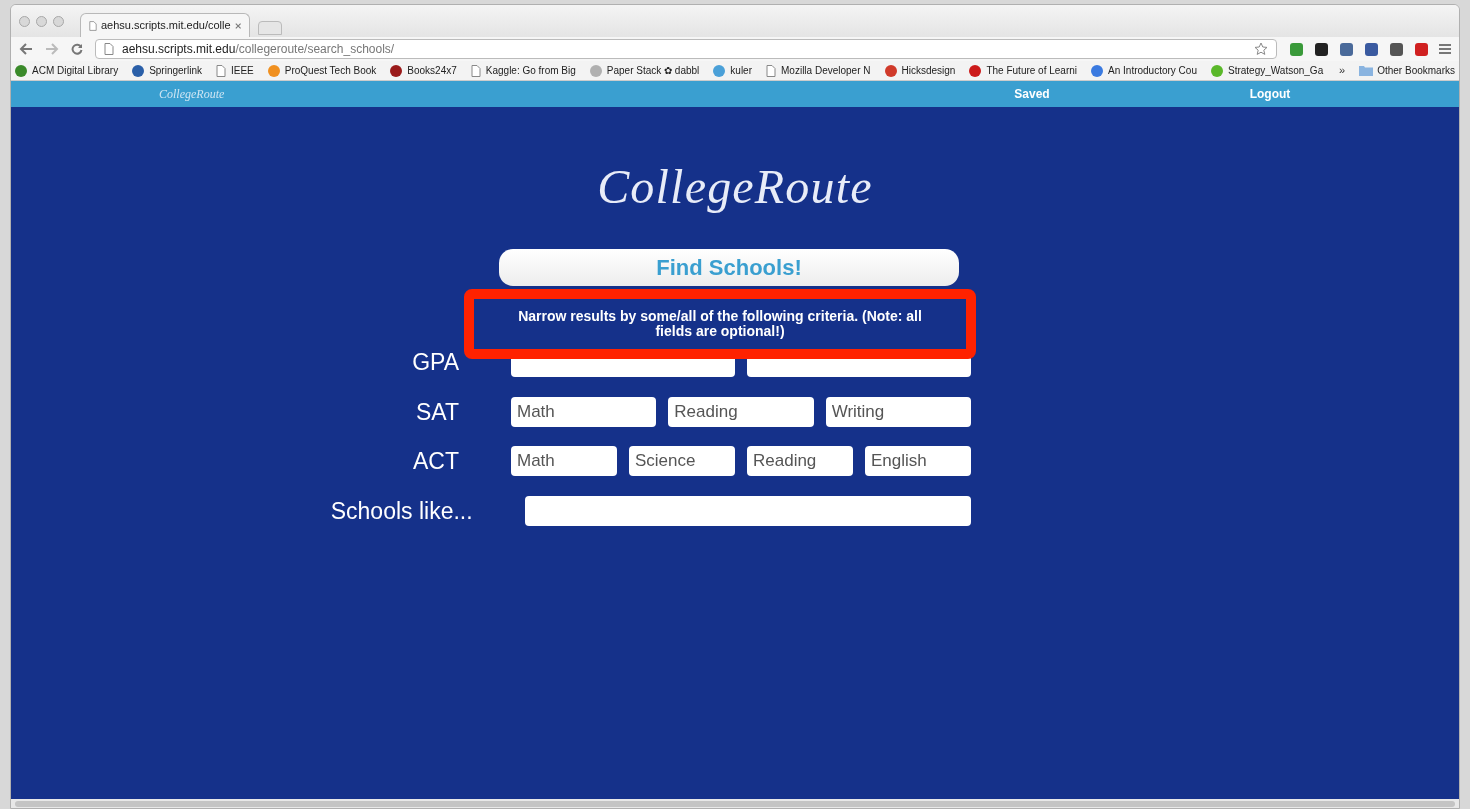 This screenshot has width=1470, height=809. What do you see at coordinates (435, 461) in the screenshot?
I see `field-label: ACT` at bounding box center [435, 461].